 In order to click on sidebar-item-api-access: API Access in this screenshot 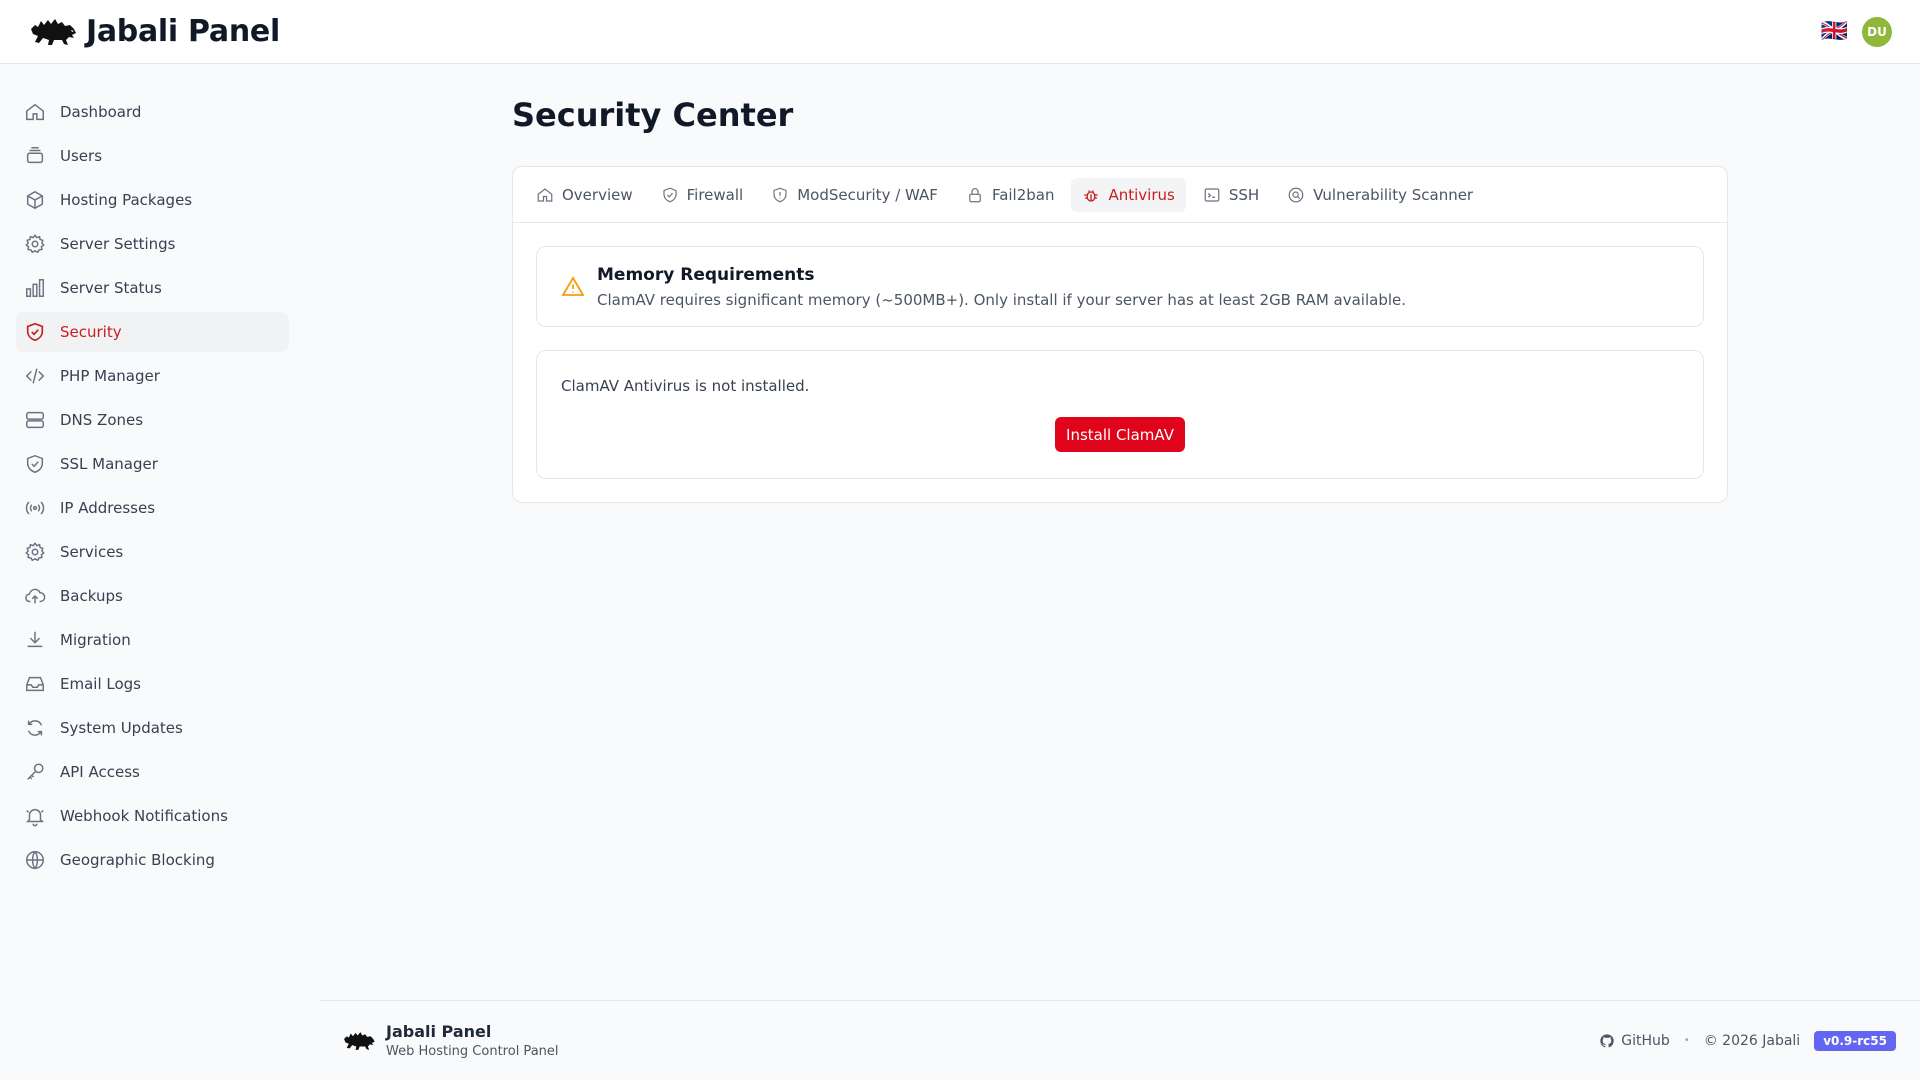, I will do `click(152, 772)`.